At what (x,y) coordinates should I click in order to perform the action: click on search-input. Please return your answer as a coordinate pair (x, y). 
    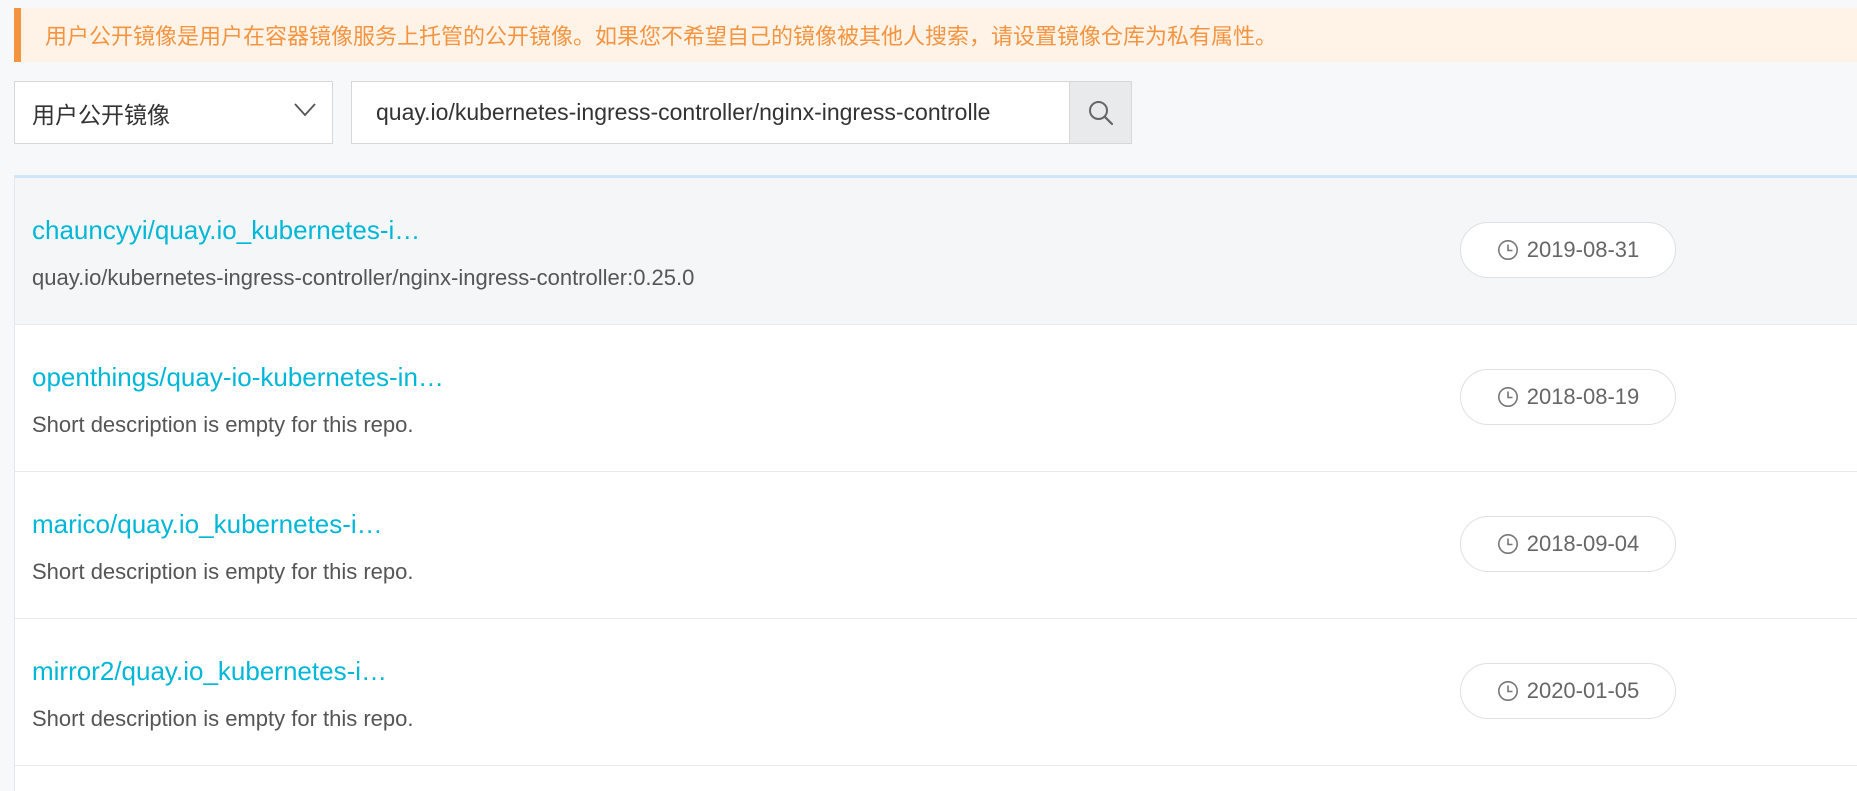
    Looking at the image, I should click on (710, 112).